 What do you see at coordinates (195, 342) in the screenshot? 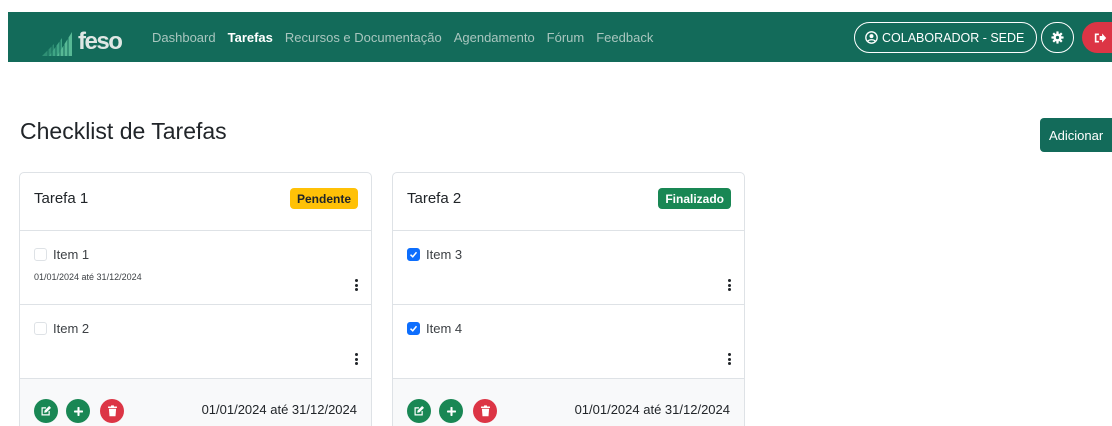
I see `checklist-item: Item 2` at bounding box center [195, 342].